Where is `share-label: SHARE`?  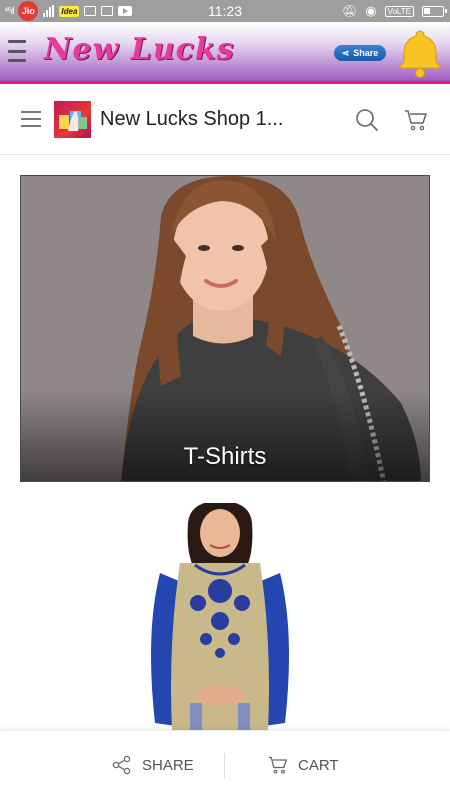 share-label: SHARE is located at coordinates (168, 765).